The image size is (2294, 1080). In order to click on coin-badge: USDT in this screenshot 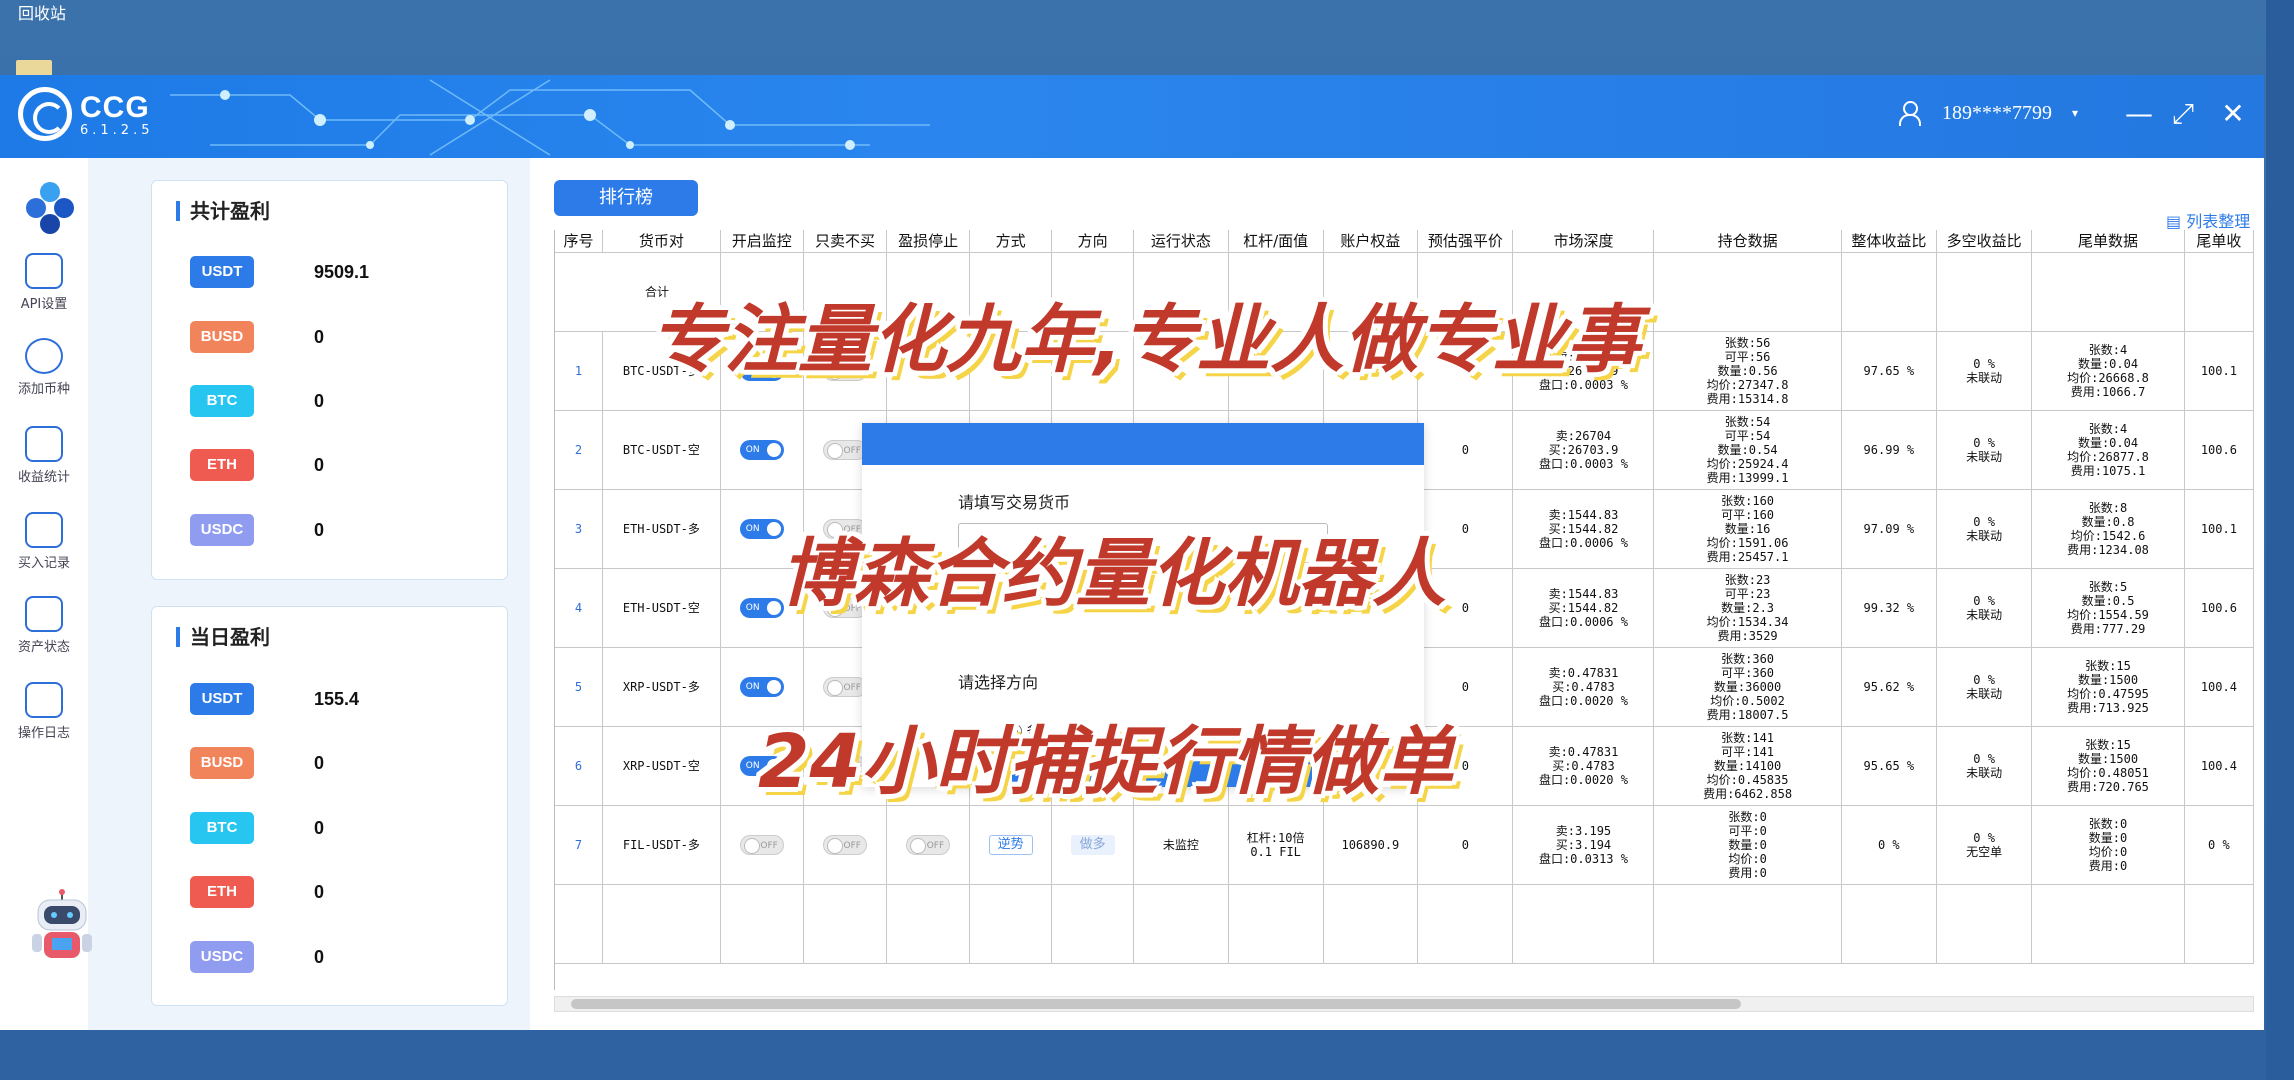, I will do `click(222, 272)`.